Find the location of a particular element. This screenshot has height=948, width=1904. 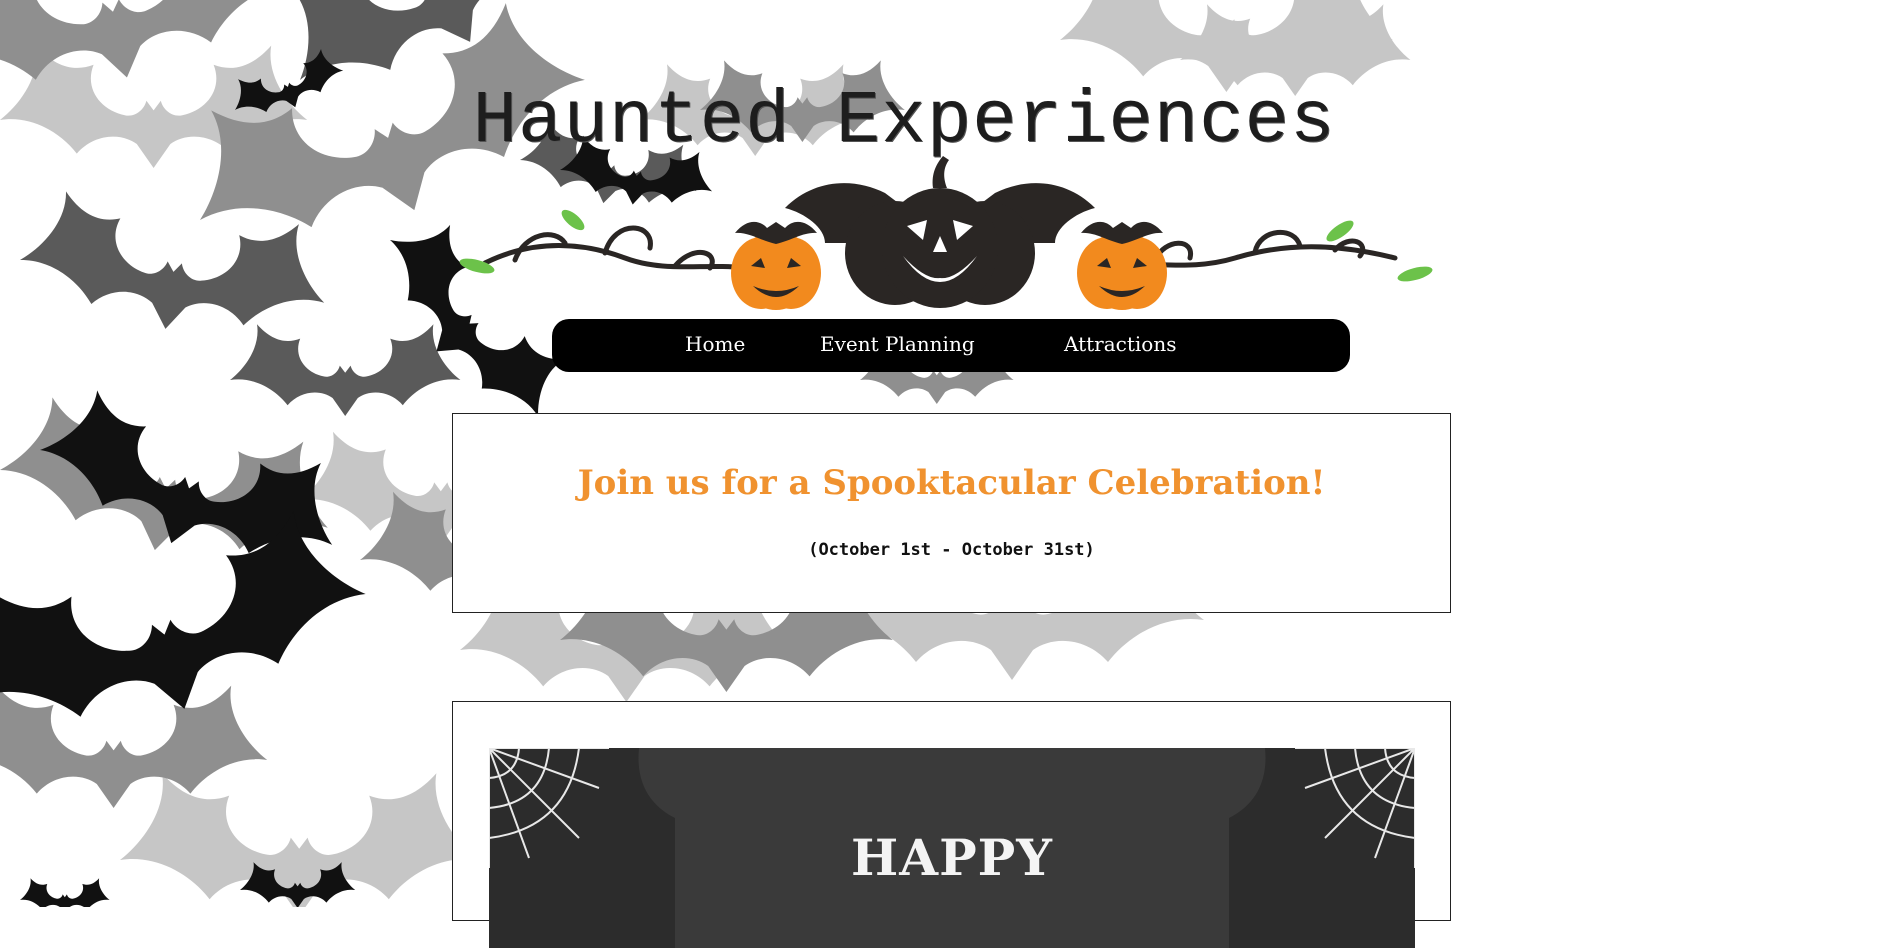

event-dates: (October 1st - October 31st) is located at coordinates (951, 550).